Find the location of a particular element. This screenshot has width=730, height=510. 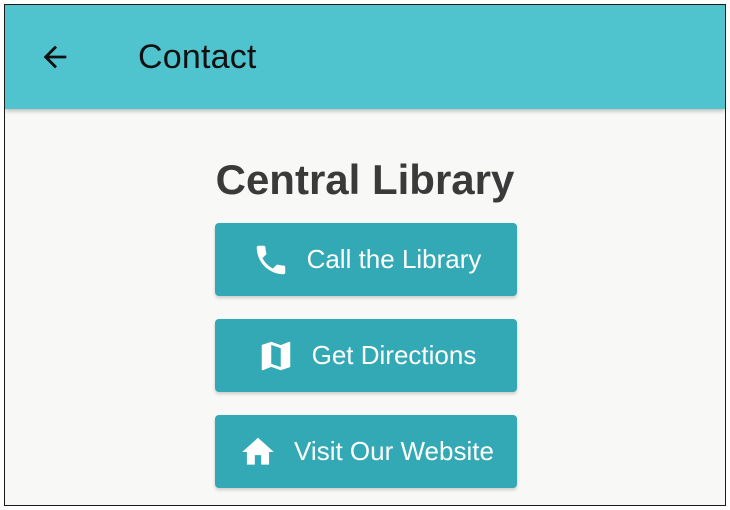

call-library-button: Call the Library is located at coordinates (366, 259).